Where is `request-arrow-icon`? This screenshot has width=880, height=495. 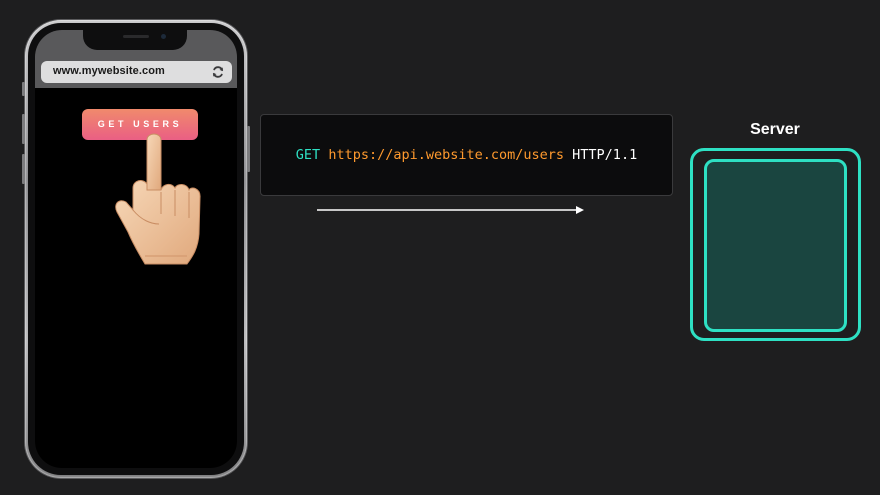 request-arrow-icon is located at coordinates (450, 210).